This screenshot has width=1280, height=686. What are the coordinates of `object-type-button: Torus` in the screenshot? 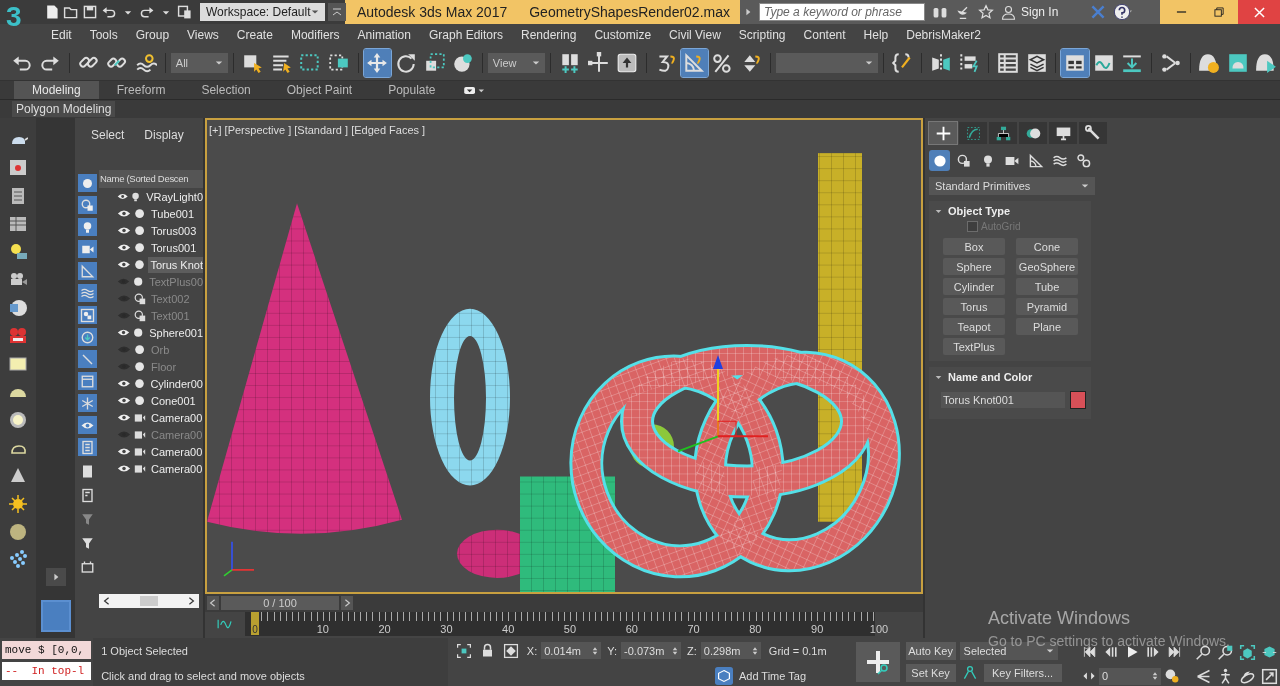 It's located at (974, 306).